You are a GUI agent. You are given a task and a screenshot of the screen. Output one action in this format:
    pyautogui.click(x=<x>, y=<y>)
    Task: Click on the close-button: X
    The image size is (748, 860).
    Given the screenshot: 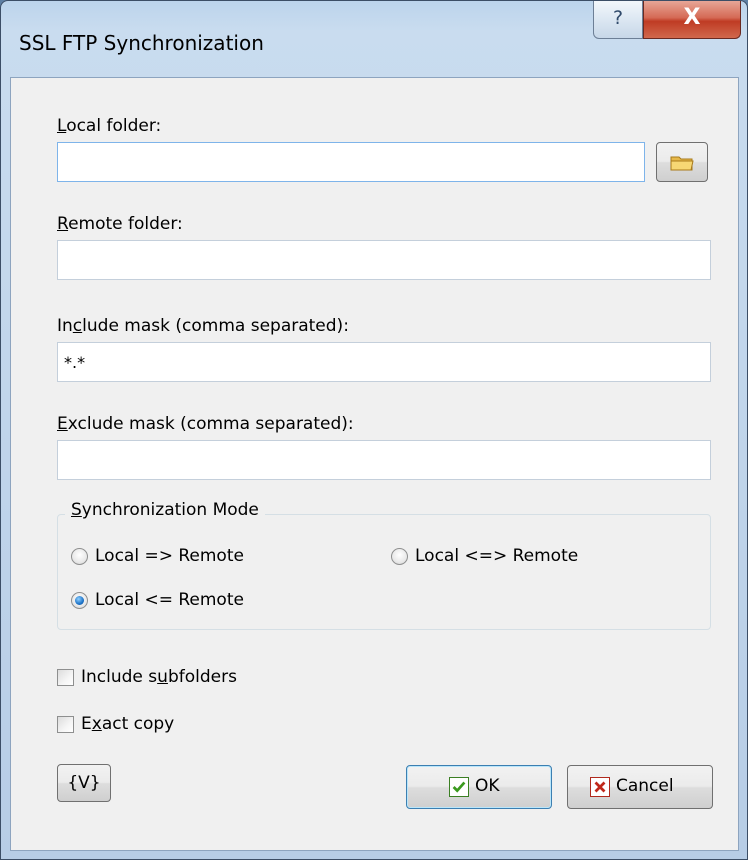 What is the action you would take?
    pyautogui.click(x=692, y=20)
    